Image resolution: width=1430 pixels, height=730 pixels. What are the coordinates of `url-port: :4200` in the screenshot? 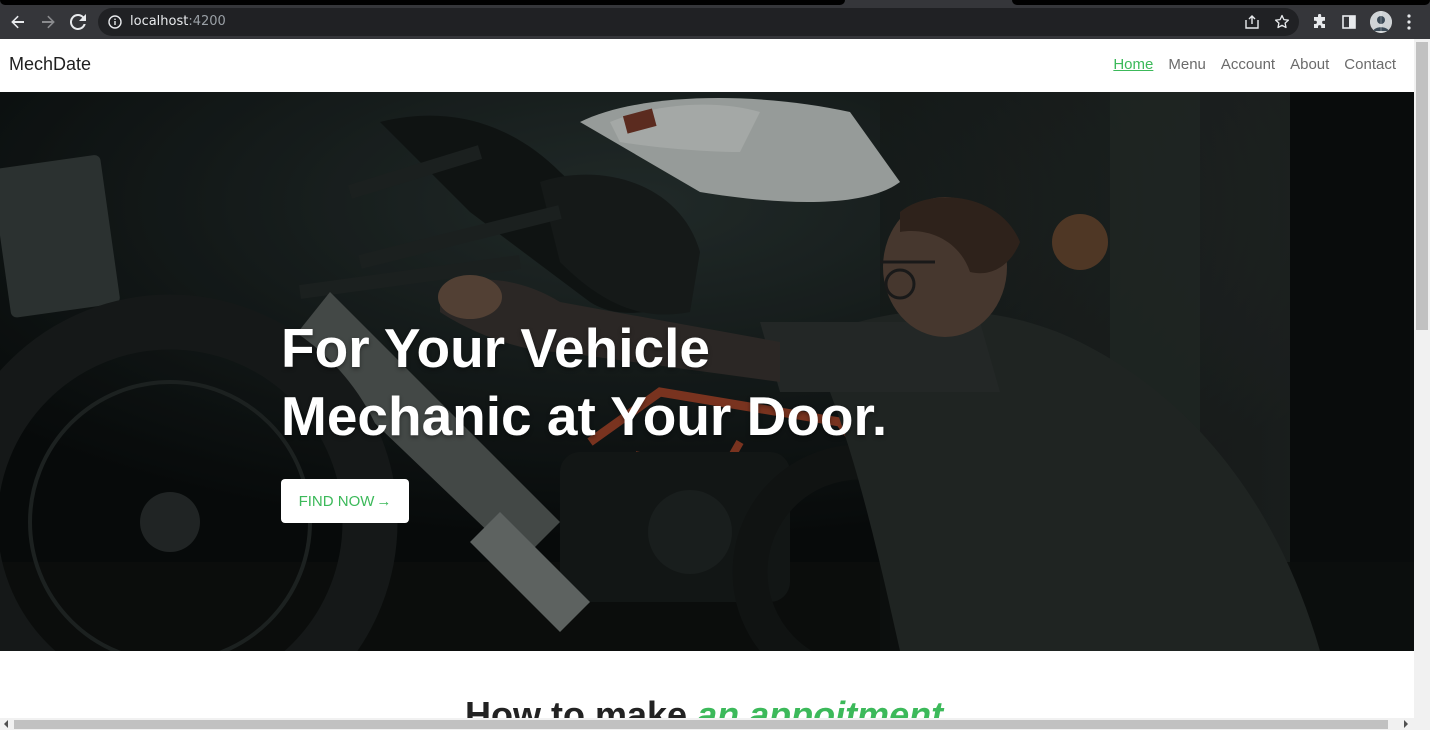 It's located at (207, 21).